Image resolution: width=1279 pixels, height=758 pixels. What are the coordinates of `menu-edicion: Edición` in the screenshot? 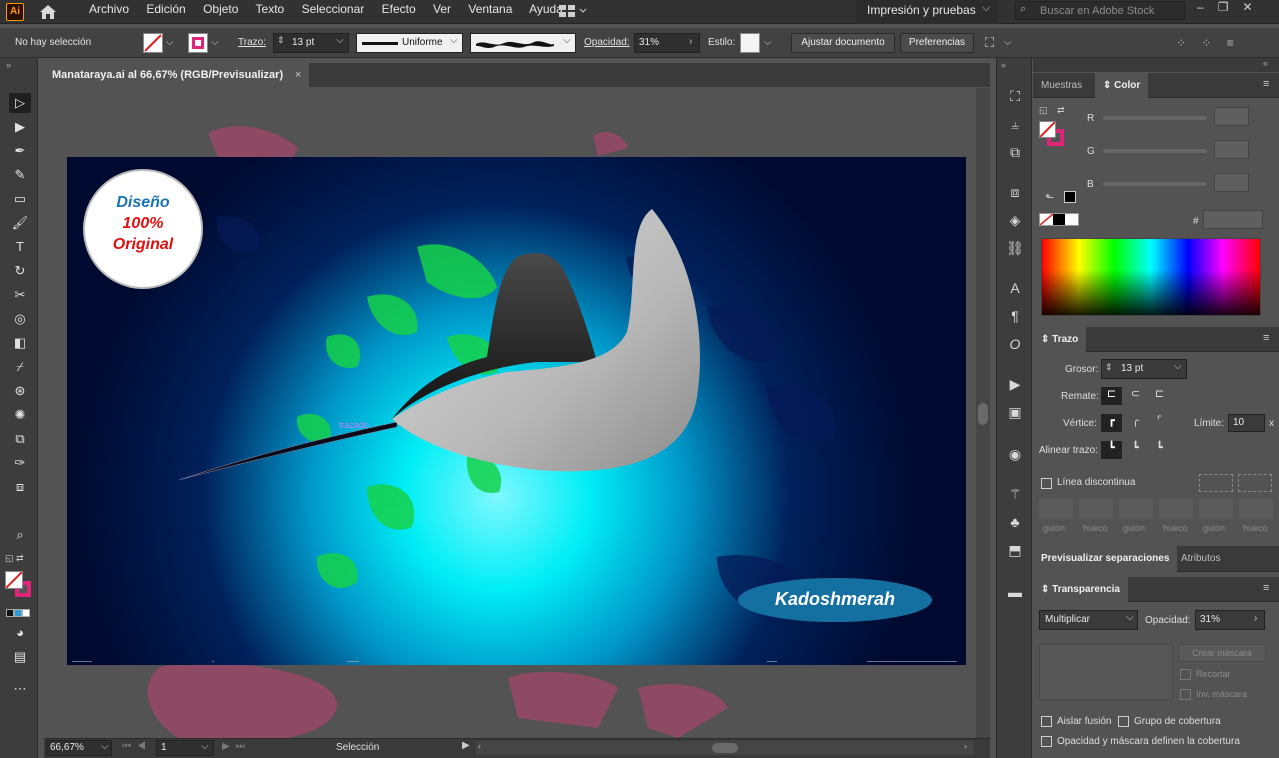 It's located at (165, 9).